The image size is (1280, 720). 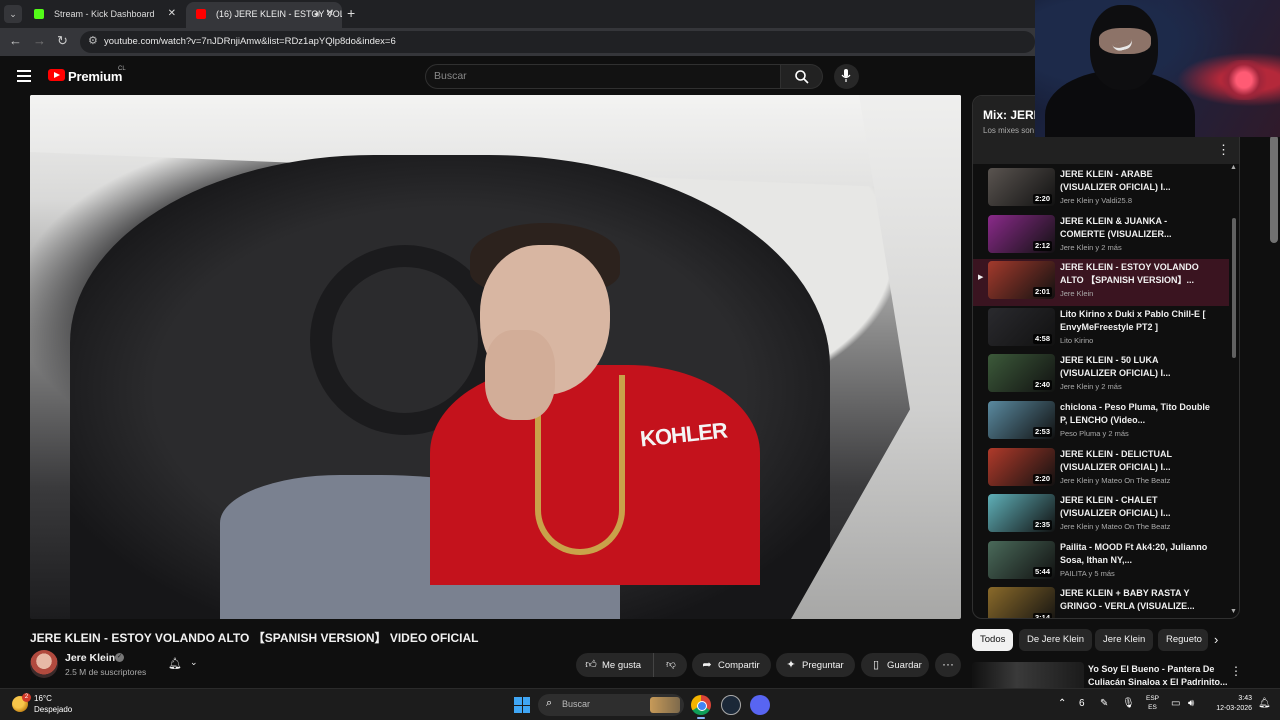 I want to click on network-icon: ▭, so click(x=1175, y=703).